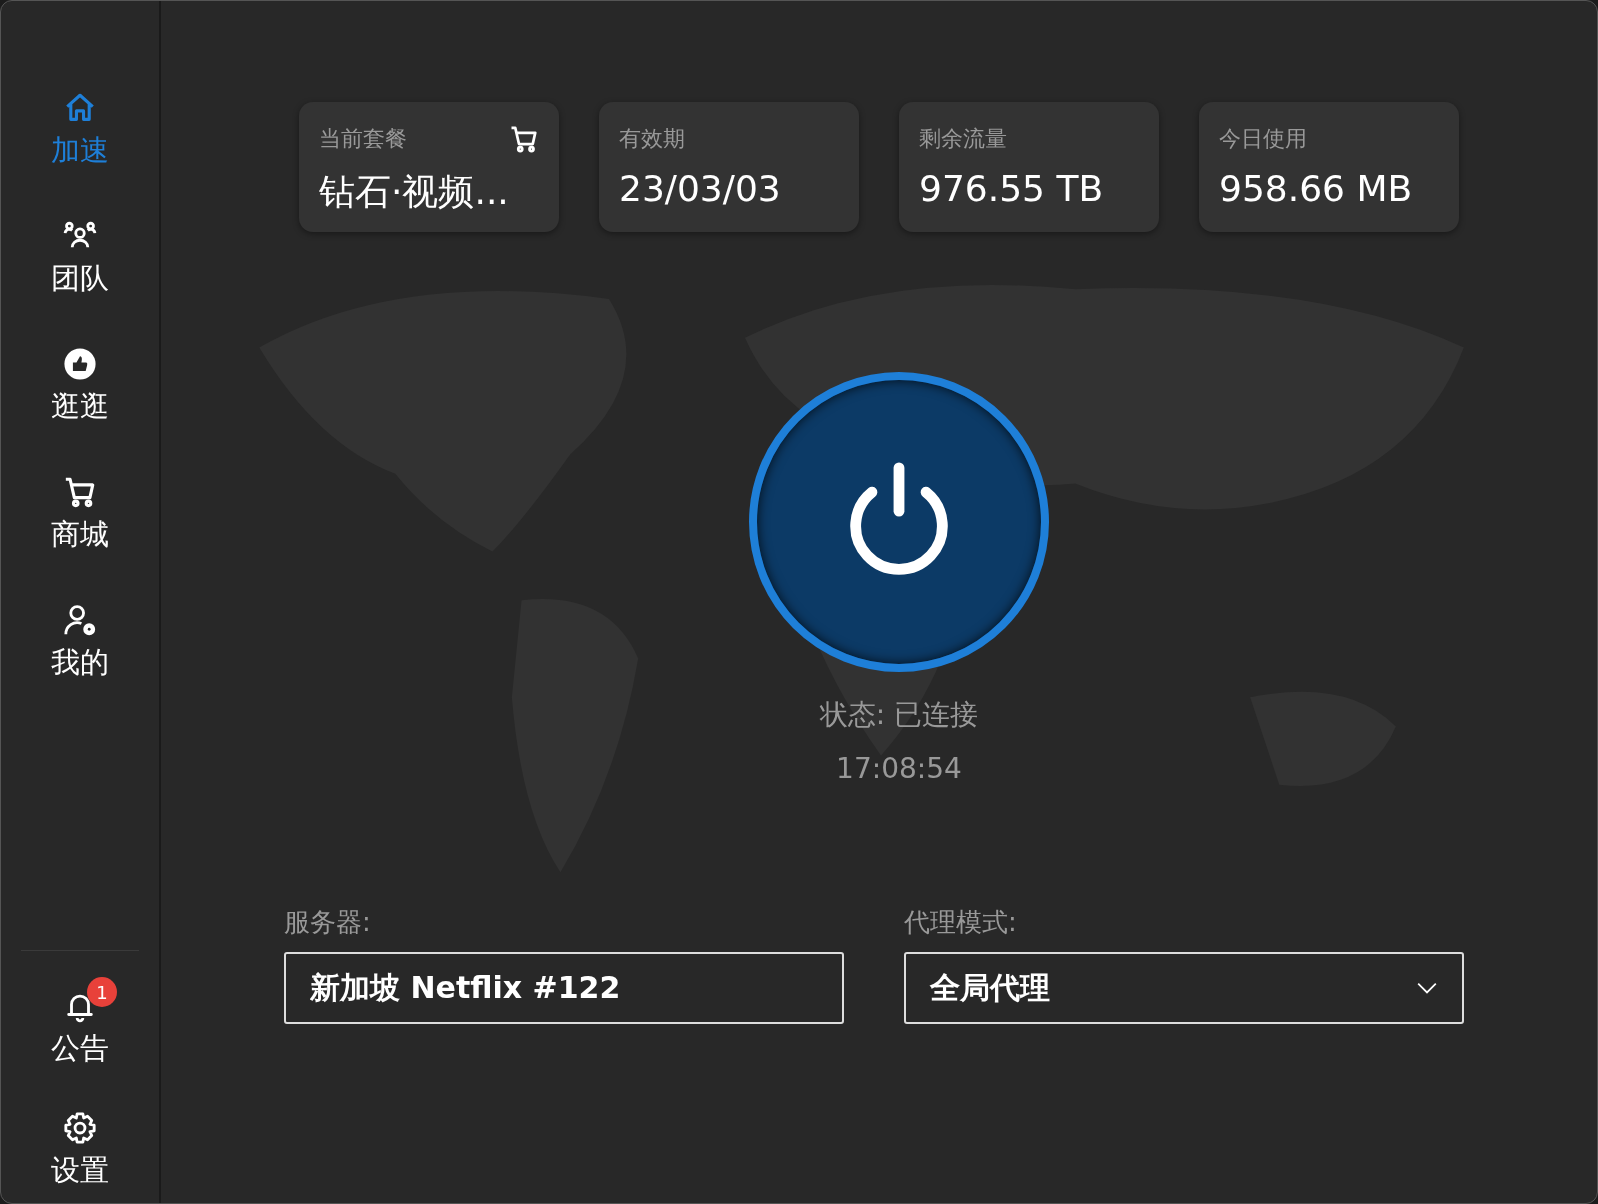  Describe the element at coordinates (700, 188) in the screenshot. I see `stat-value: 23/03/03` at that location.